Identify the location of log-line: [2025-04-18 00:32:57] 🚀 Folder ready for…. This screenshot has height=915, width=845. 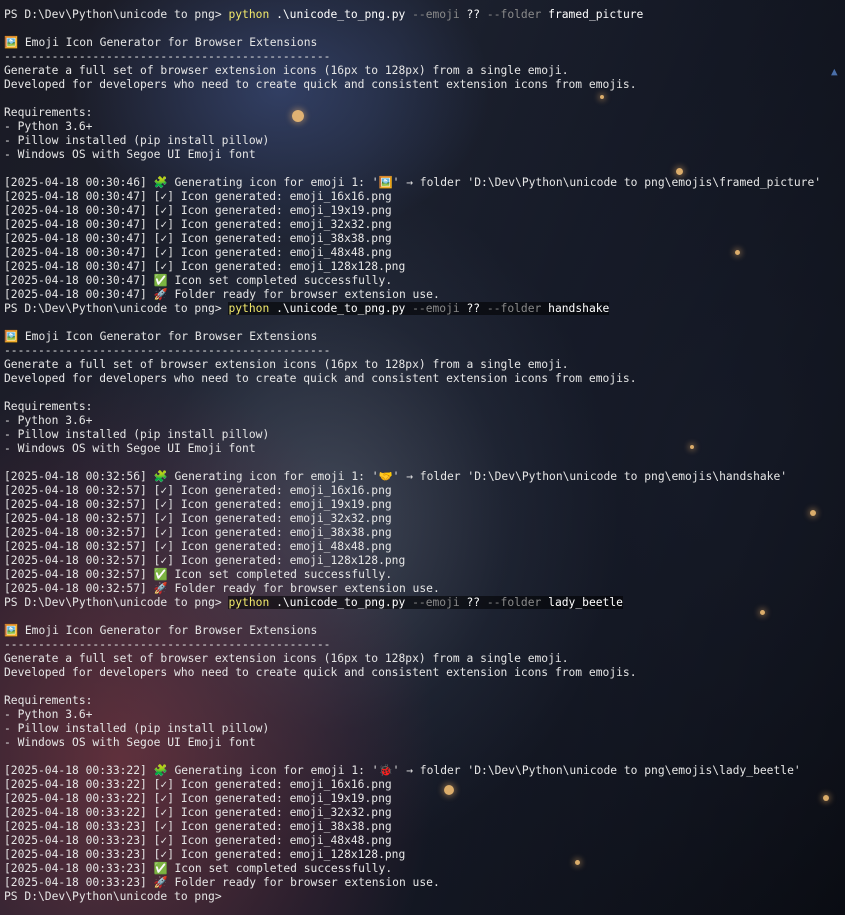
(222, 588).